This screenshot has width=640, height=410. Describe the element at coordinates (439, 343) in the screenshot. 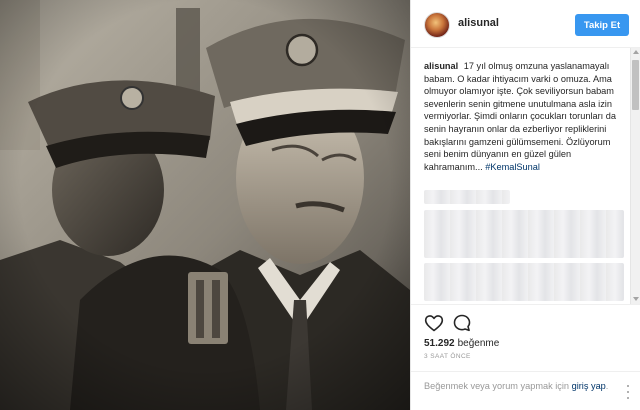

I see `likes-number: 51.292` at that location.